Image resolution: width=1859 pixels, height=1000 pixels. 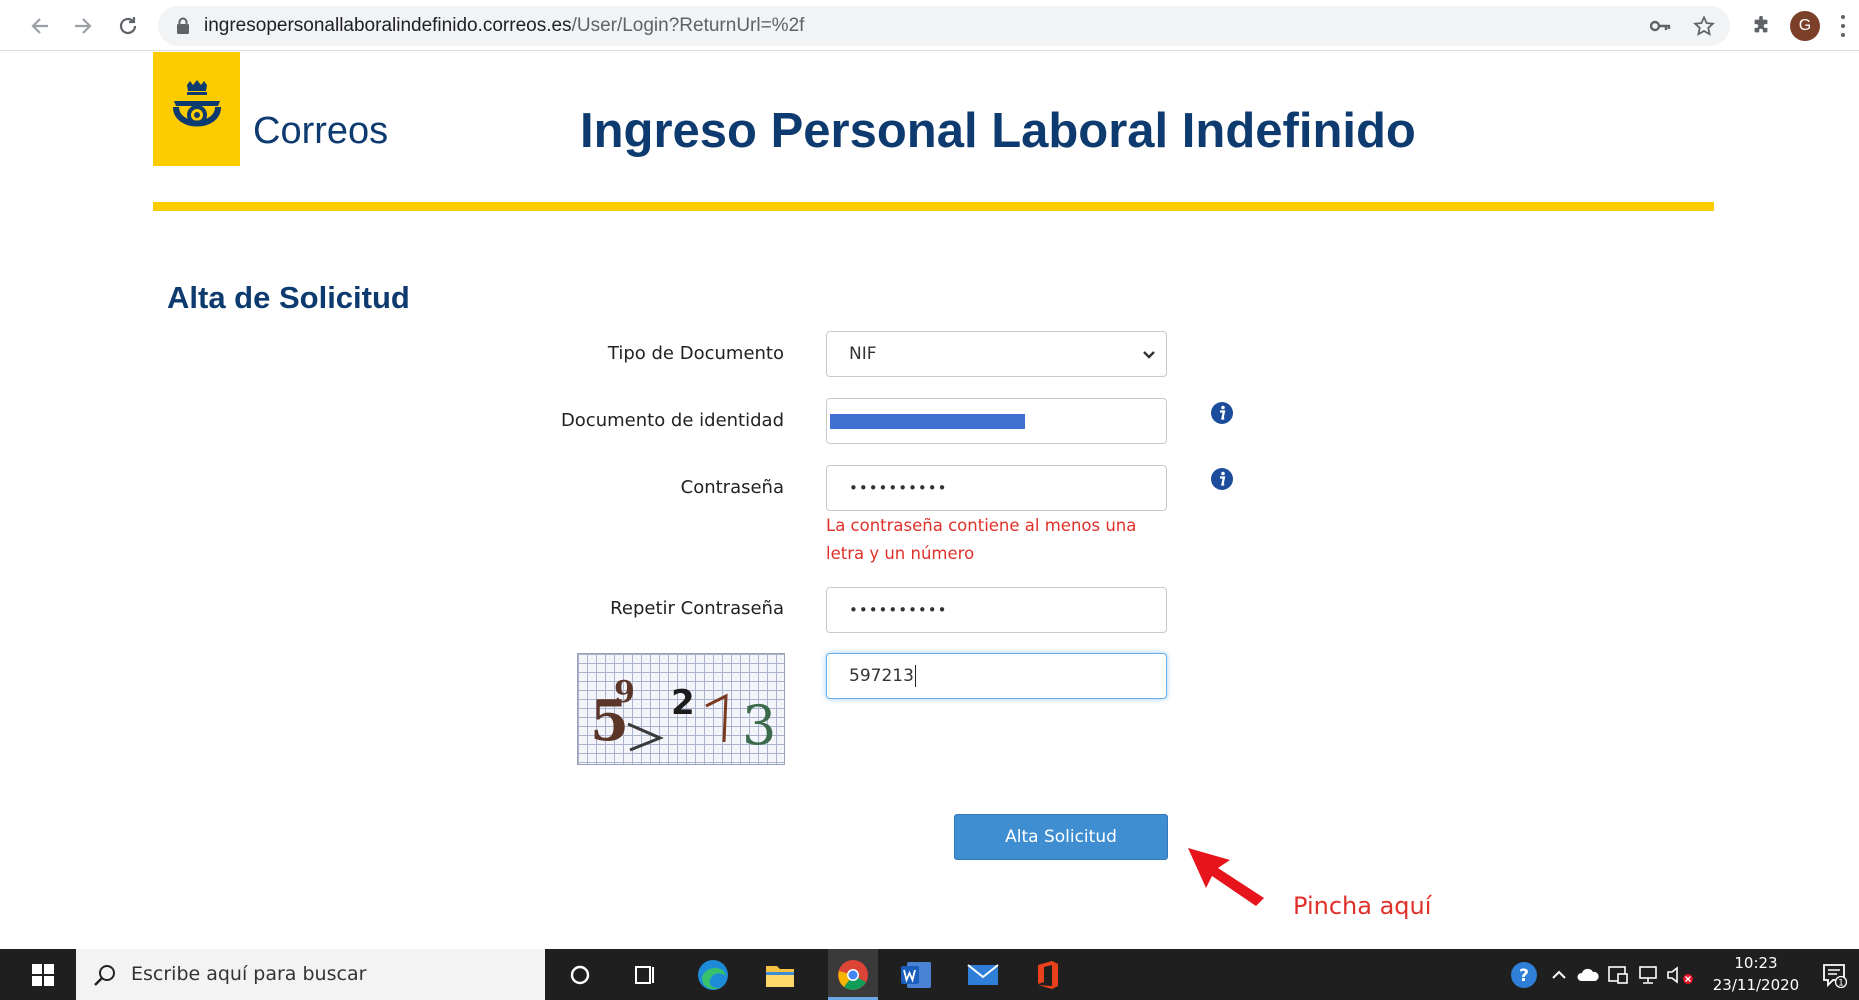 I want to click on captcha-digit: 9, so click(x=624, y=692).